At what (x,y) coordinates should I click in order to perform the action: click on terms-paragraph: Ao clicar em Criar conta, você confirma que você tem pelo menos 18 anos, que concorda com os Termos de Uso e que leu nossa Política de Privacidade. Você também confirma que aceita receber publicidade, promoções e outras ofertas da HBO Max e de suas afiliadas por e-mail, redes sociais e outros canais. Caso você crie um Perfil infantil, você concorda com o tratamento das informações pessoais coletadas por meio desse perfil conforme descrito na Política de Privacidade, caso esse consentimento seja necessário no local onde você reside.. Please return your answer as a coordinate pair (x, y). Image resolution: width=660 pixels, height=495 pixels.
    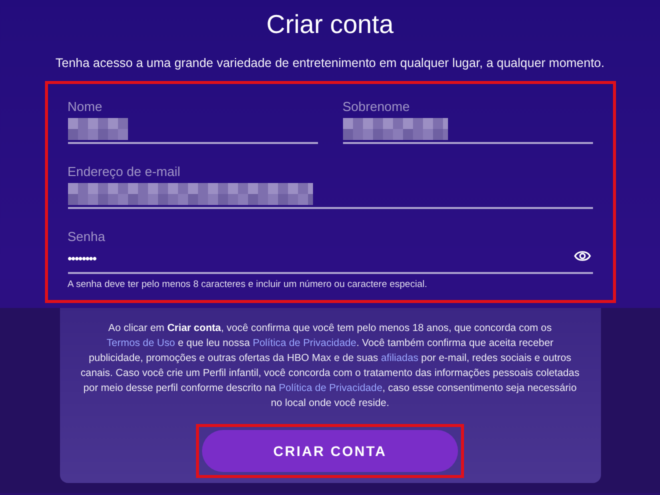
    Looking at the image, I should click on (330, 367).